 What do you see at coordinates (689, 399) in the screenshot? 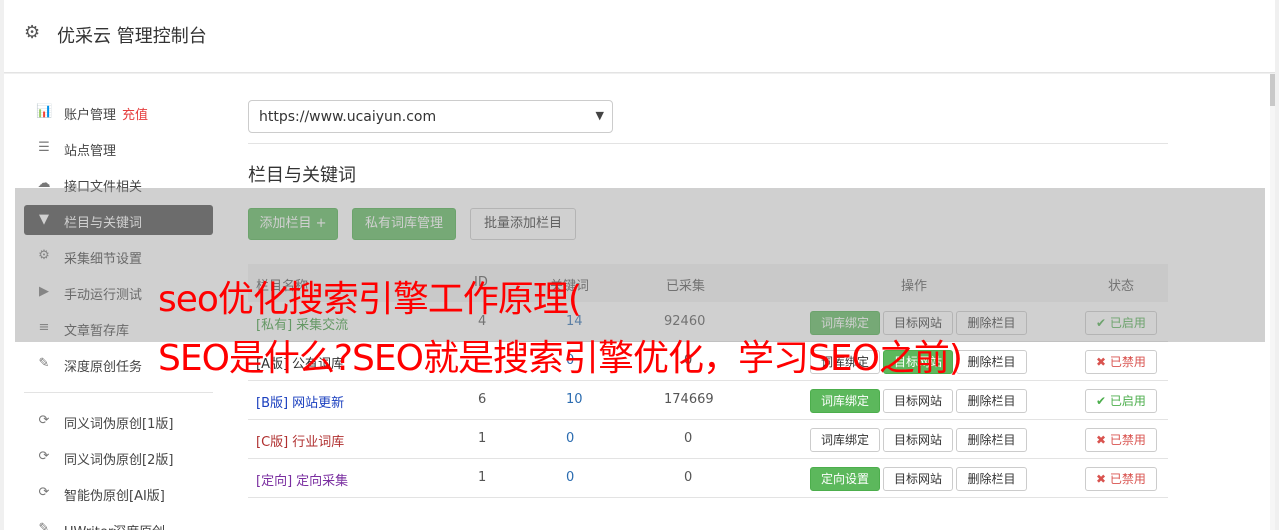
I see `cell-collected: 174669` at bounding box center [689, 399].